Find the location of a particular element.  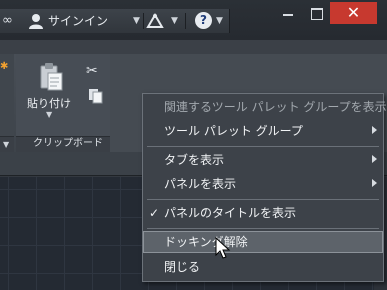

menu-item-show-tabs: タブを表示 is located at coordinates (263, 160).